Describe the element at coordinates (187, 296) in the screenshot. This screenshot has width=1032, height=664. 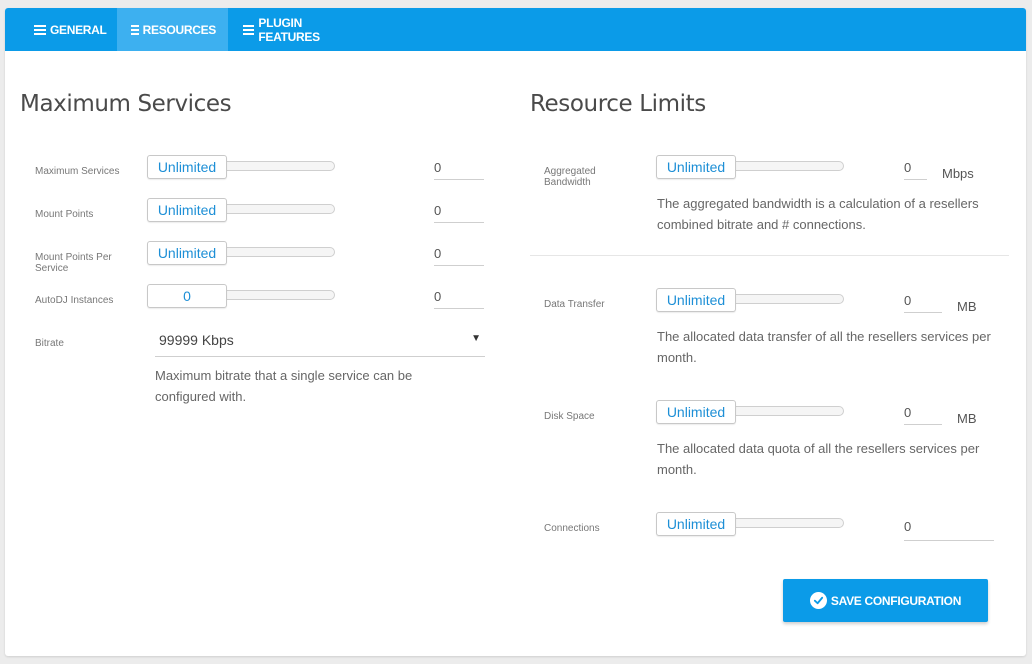
I see `slider-handle: 0` at that location.